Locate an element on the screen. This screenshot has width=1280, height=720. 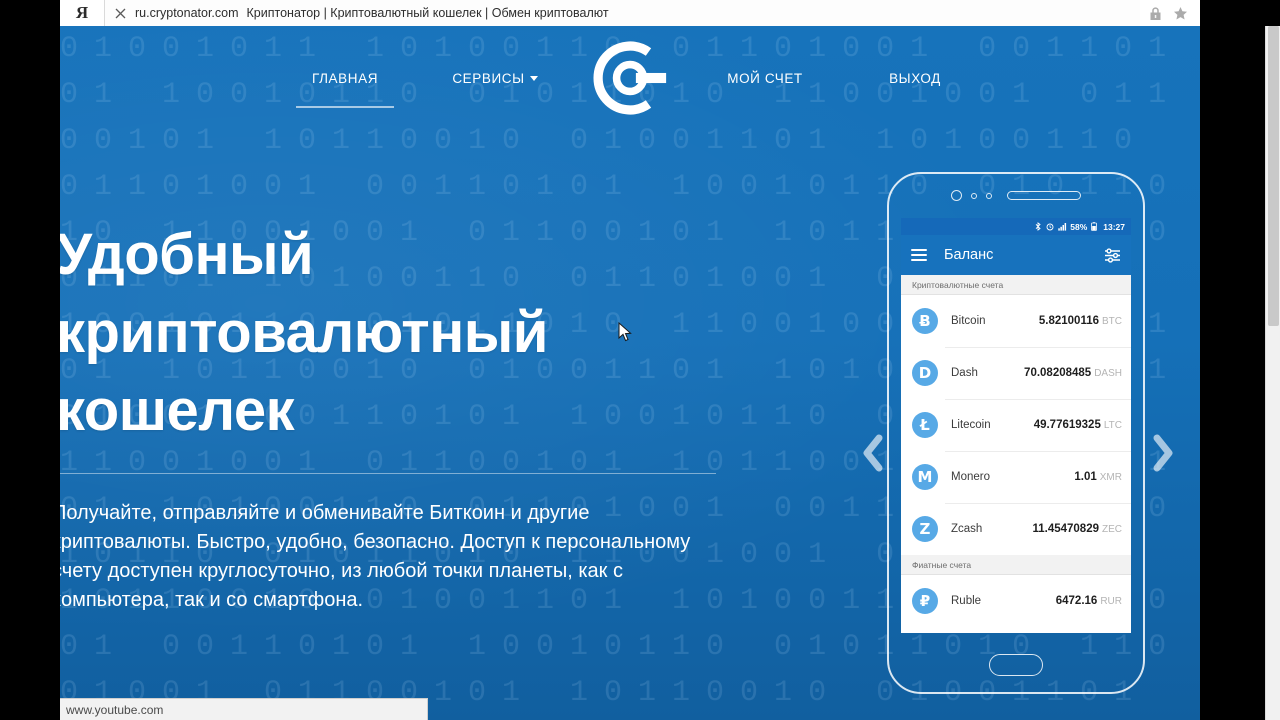
account-ticker: BTC is located at coordinates (1112, 321).